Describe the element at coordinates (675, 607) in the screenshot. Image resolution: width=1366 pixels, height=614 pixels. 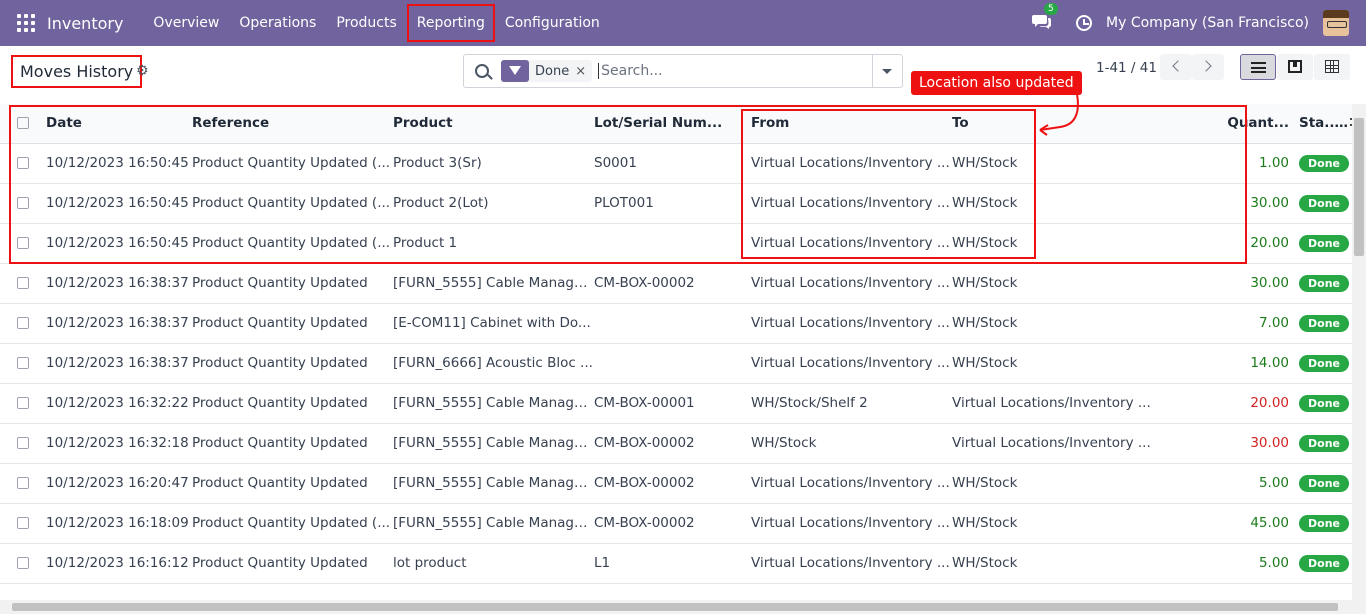
I see `horizontal-scroll-thumb` at that location.